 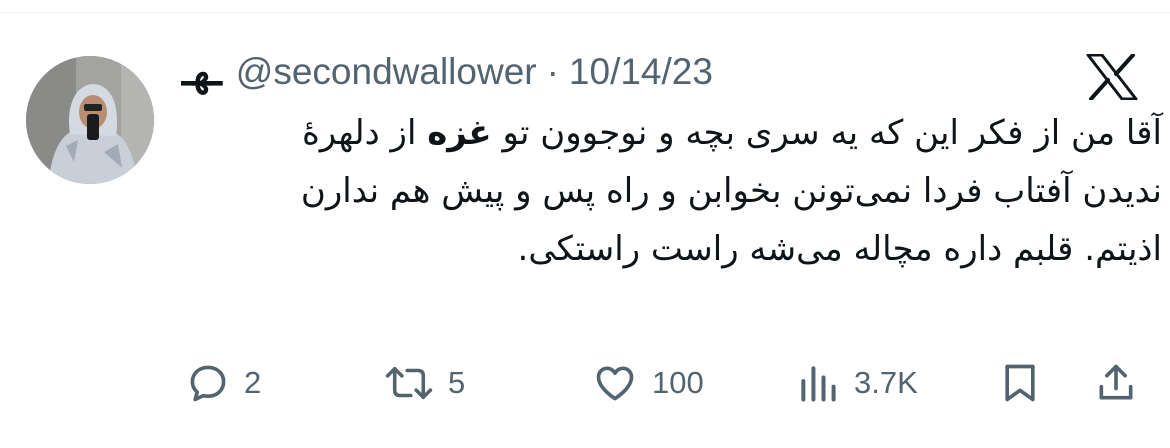 I want to click on top-divider, so click(x=585, y=12).